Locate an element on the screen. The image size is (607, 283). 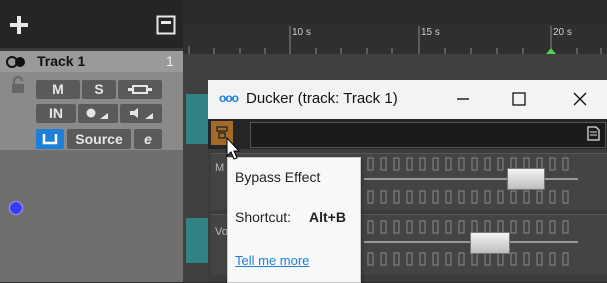
close-button is located at coordinates (580, 99).